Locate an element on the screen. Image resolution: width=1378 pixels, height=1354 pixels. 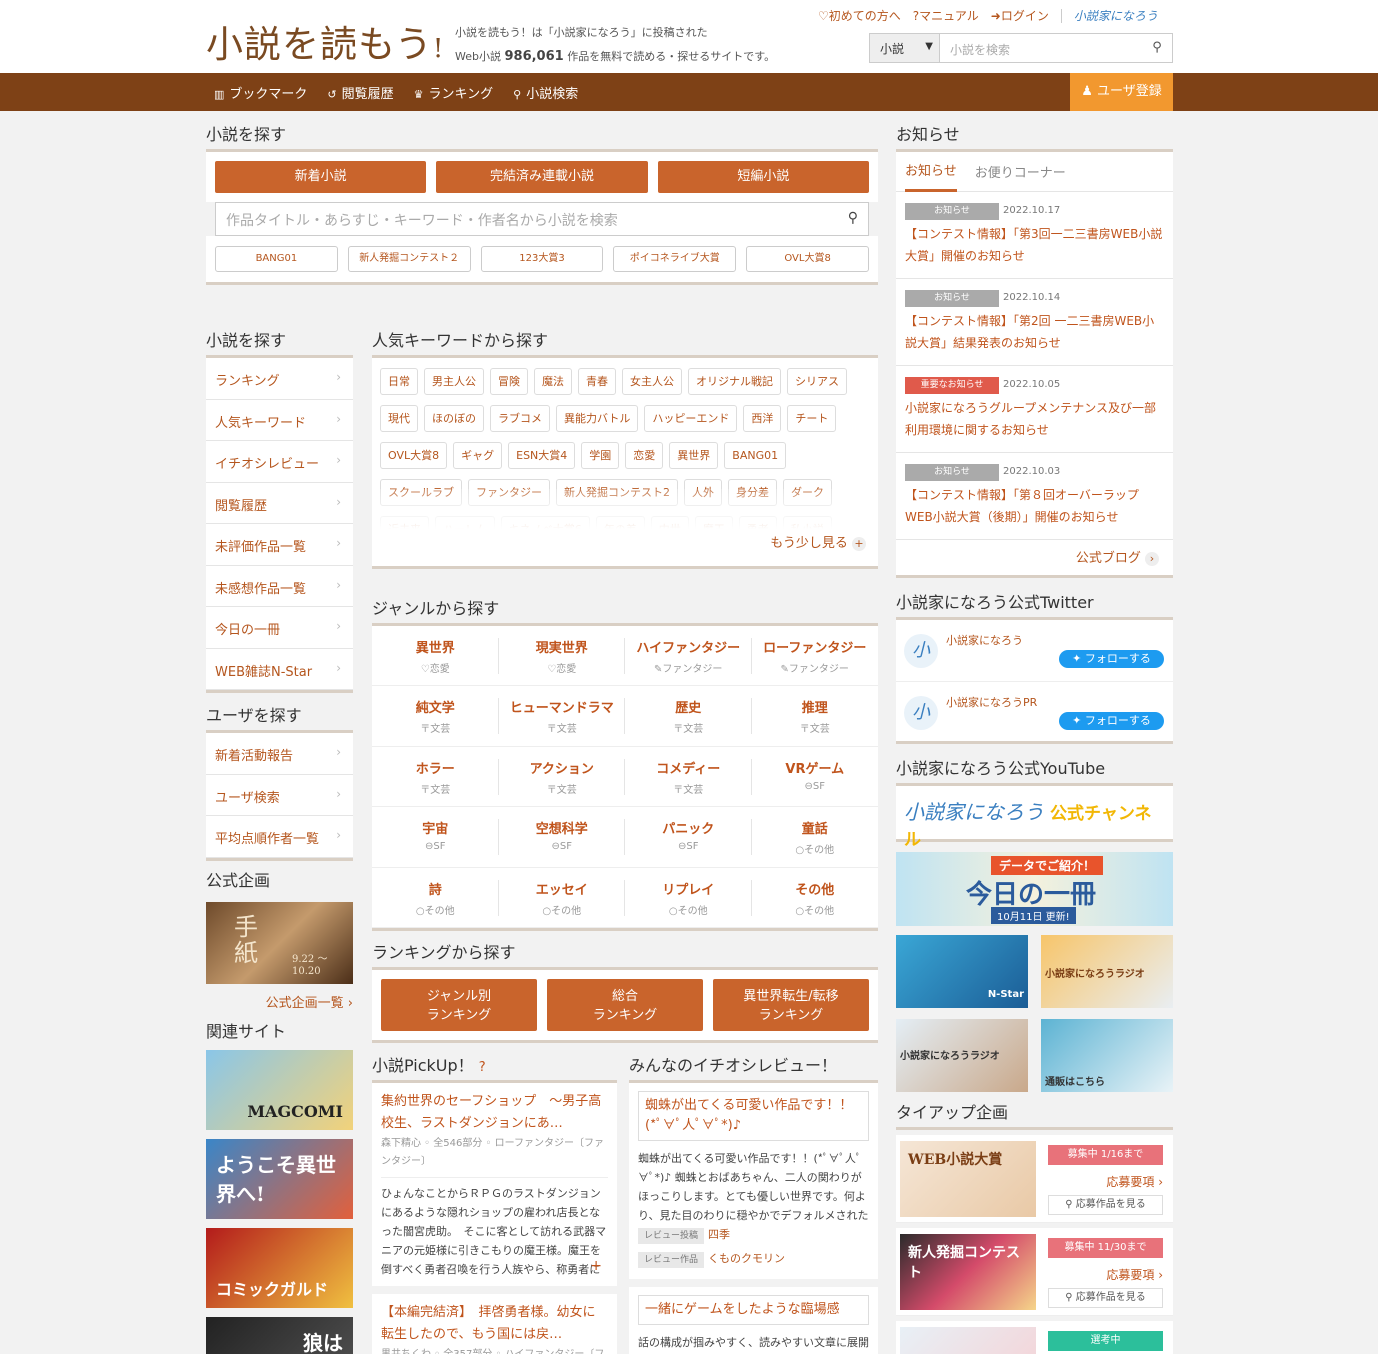
short-novels-button: 短編小説 is located at coordinates (763, 177).